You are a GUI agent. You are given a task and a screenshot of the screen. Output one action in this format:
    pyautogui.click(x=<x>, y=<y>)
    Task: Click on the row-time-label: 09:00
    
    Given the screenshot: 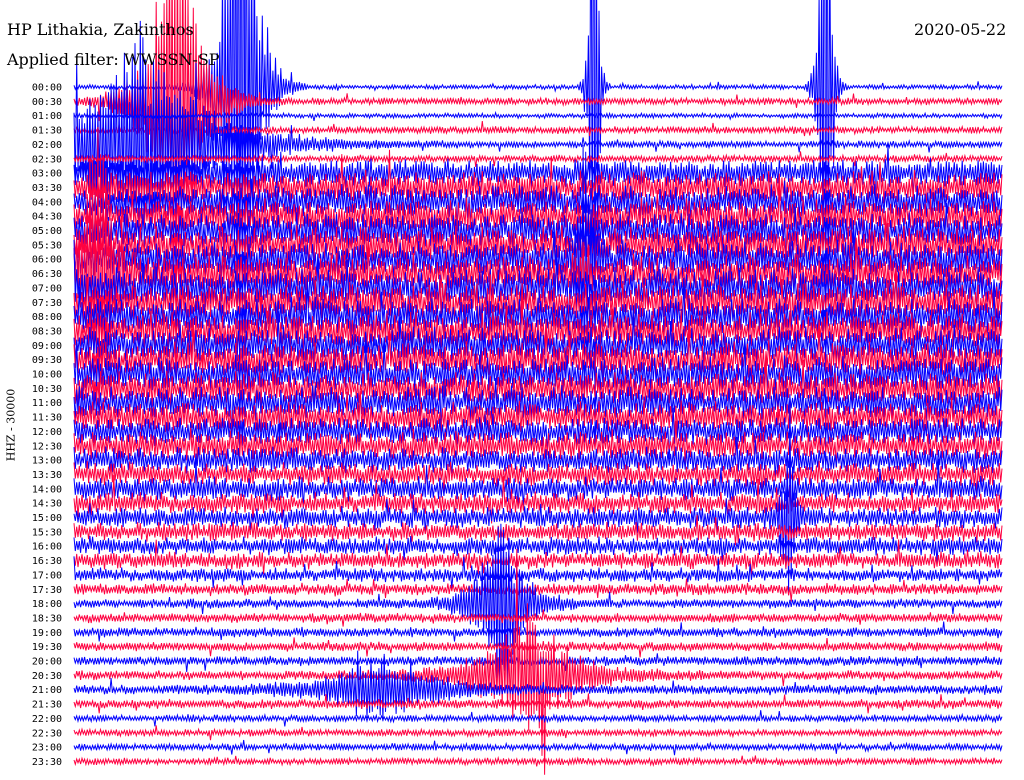 What is the action you would take?
    pyautogui.click(x=47, y=346)
    